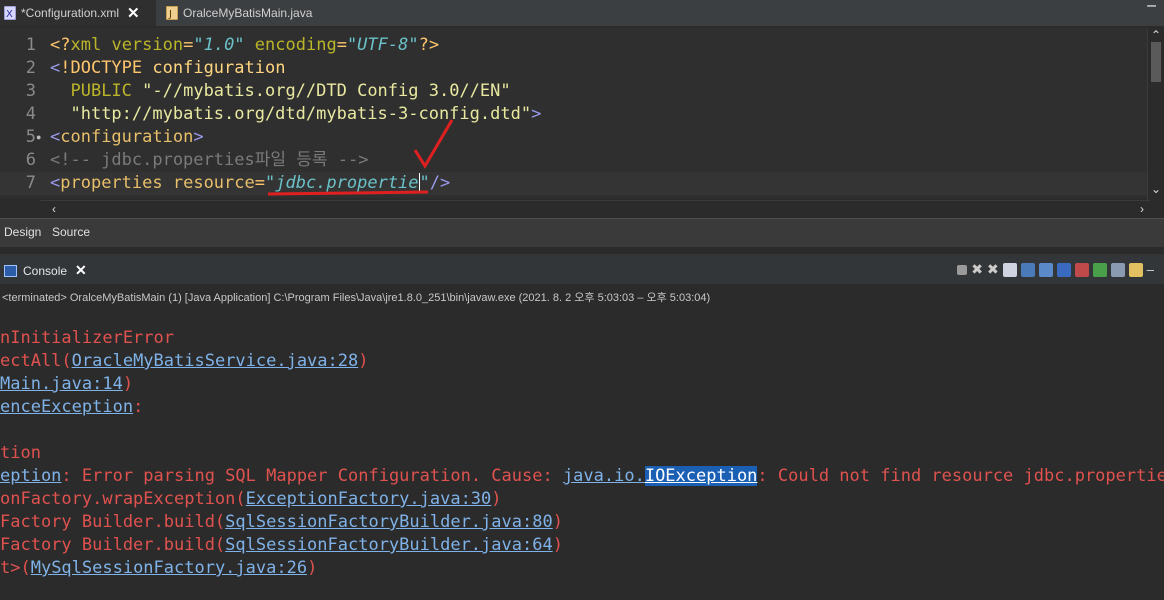 The height and width of the screenshot is (600, 1164). What do you see at coordinates (81, 270) in the screenshot?
I see `close-icon: ✕` at bounding box center [81, 270].